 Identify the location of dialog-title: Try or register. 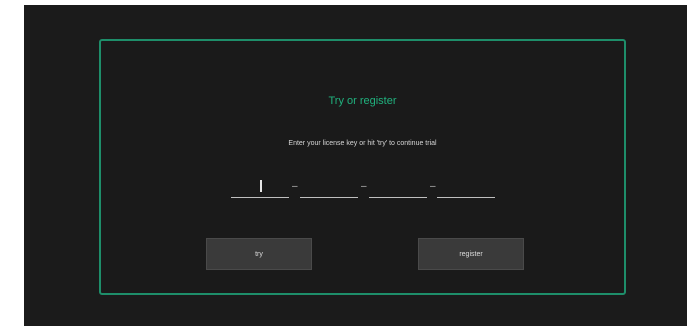
(362, 101).